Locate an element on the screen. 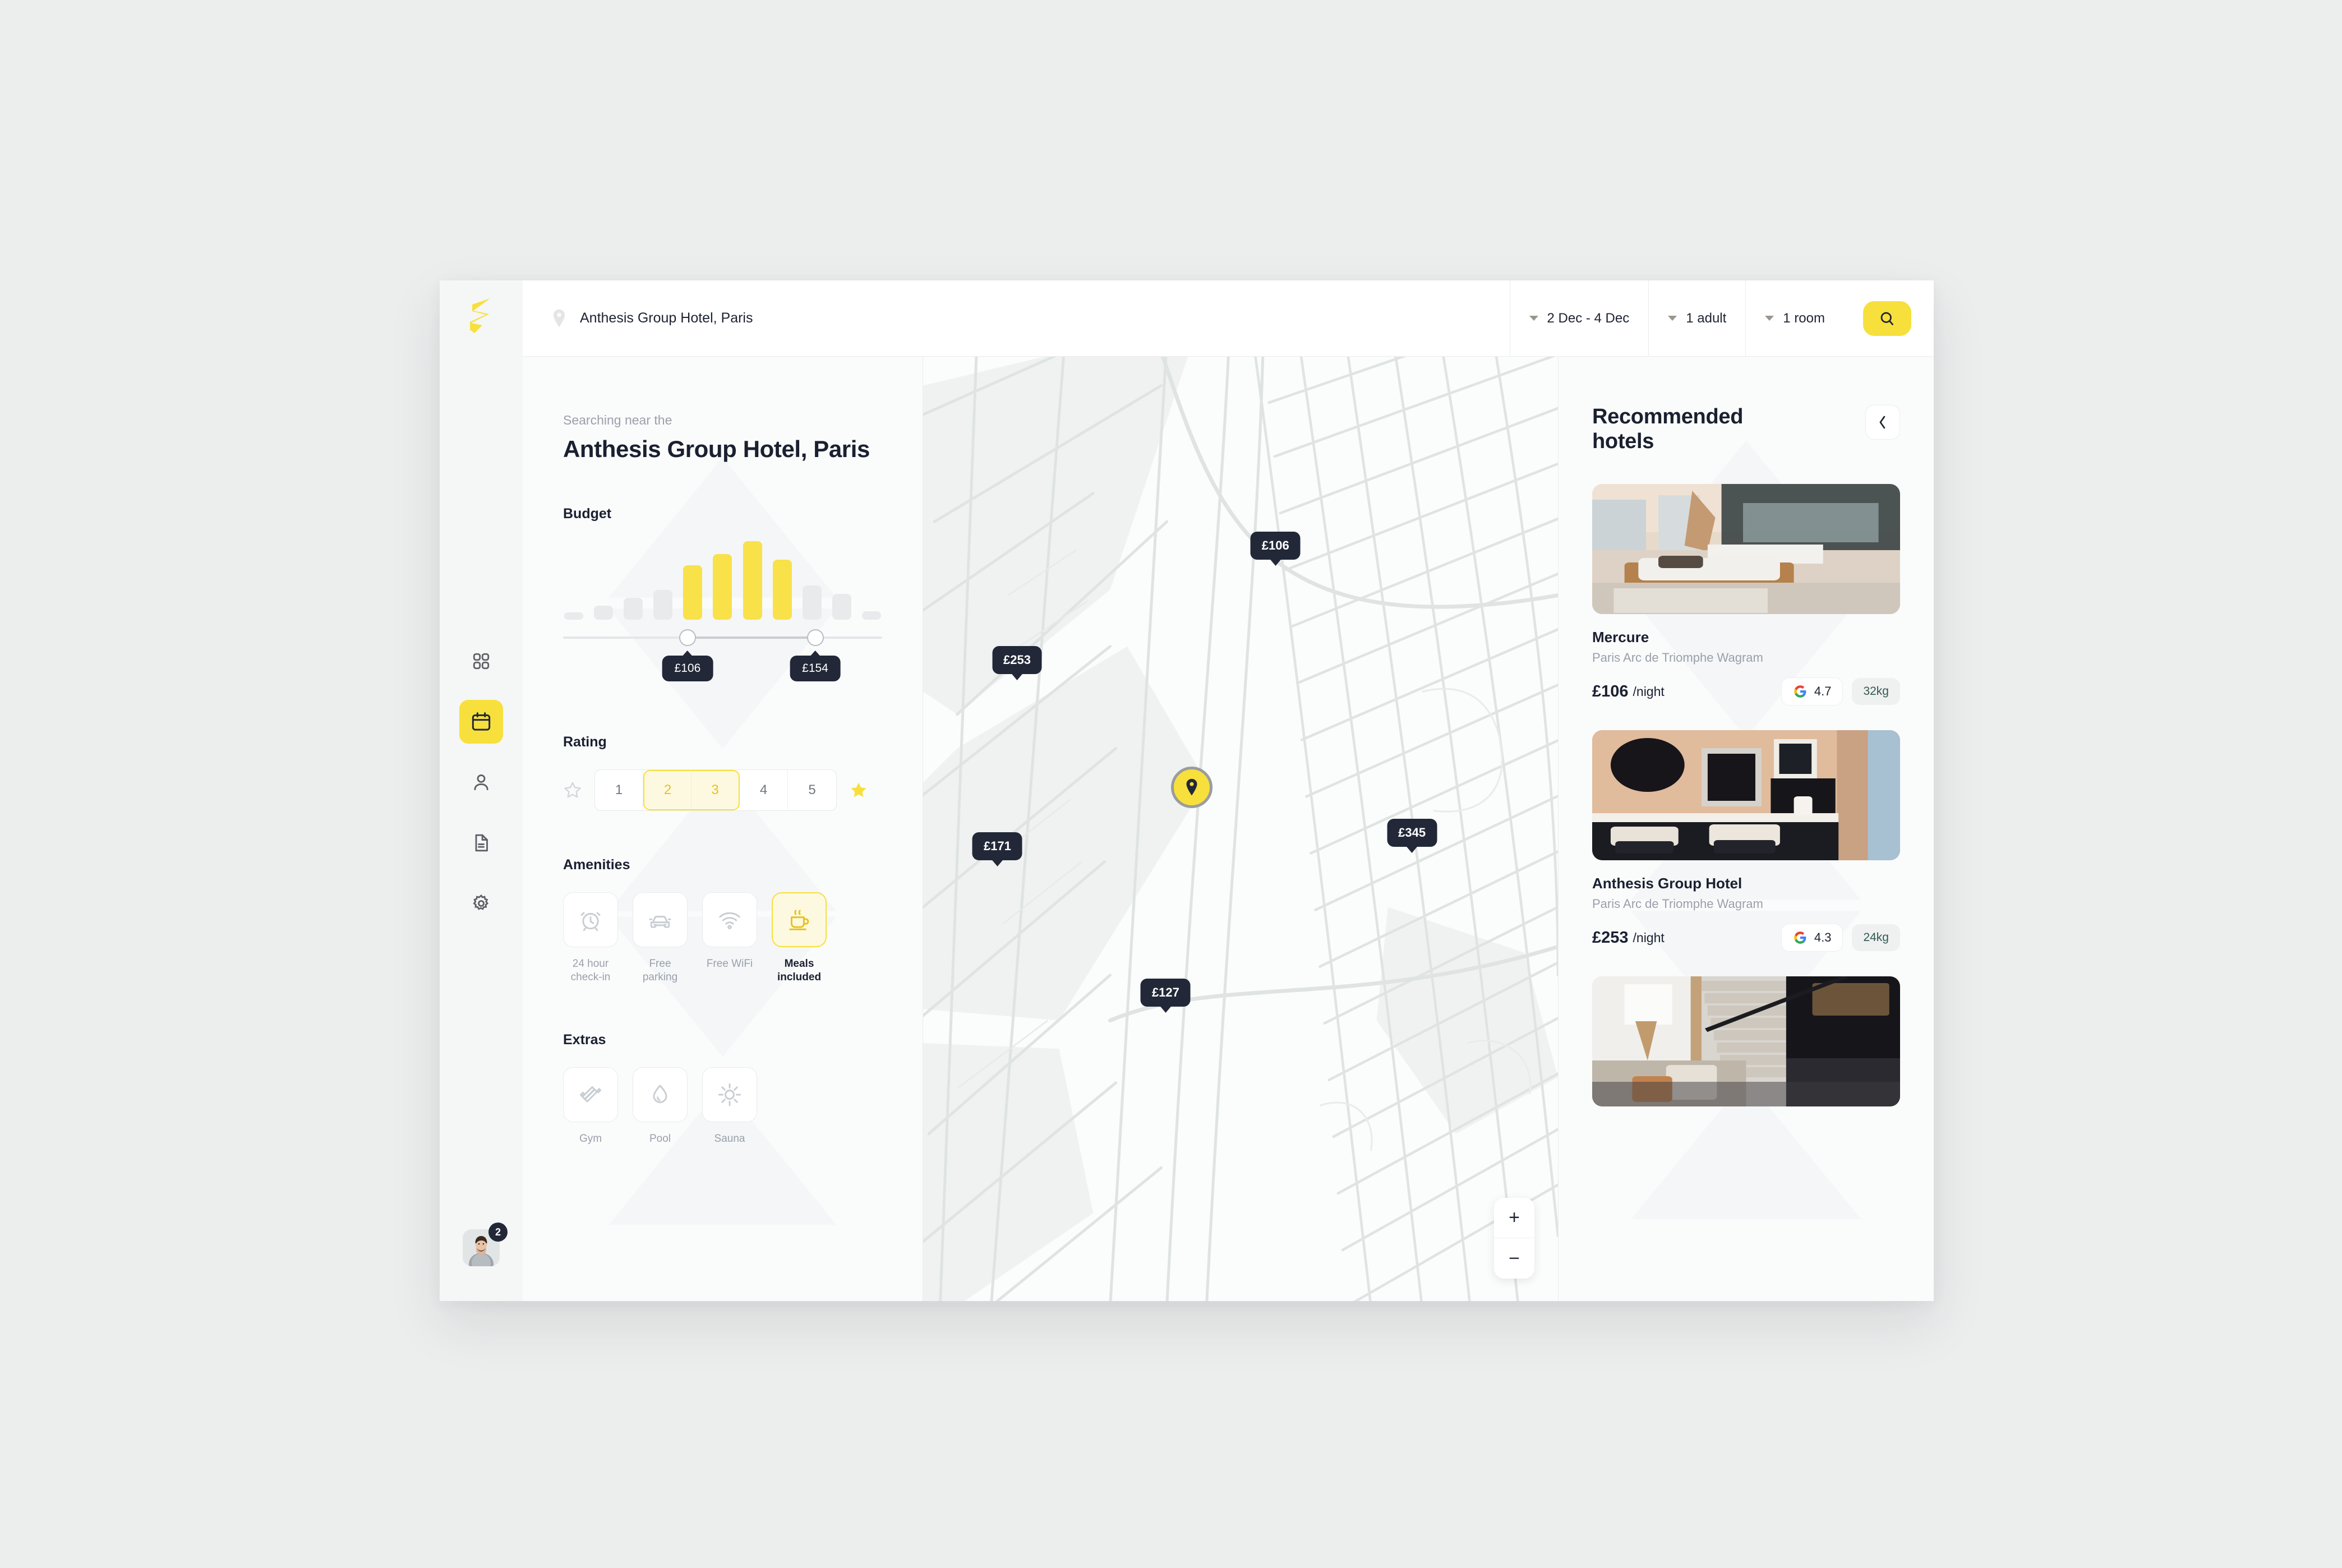 The height and width of the screenshot is (1568, 2342). map-price-pin: £253 is located at coordinates (1017, 659).